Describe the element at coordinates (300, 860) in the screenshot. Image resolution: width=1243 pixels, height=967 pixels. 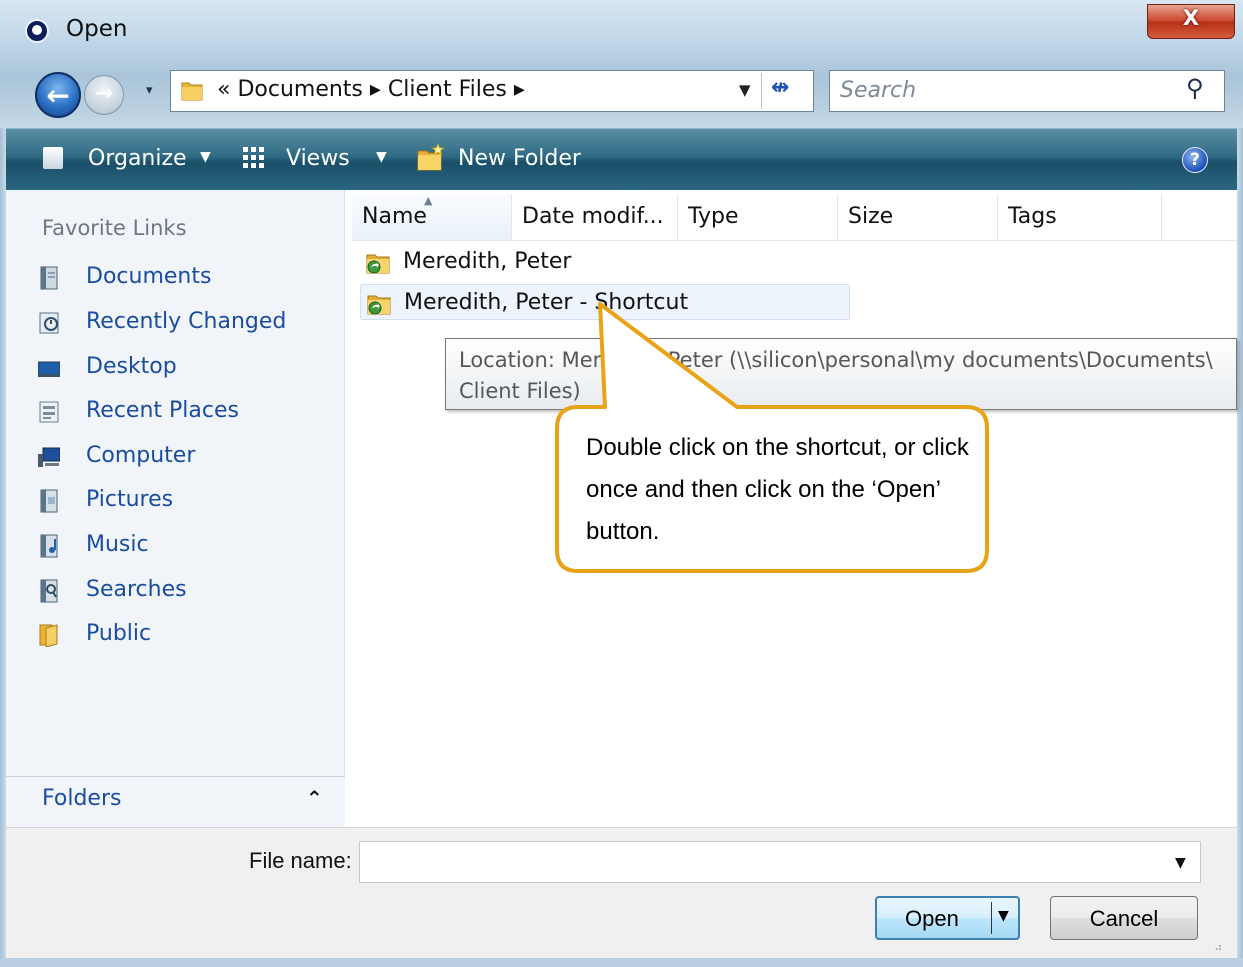
I see `file-name-label: File name:` at that location.